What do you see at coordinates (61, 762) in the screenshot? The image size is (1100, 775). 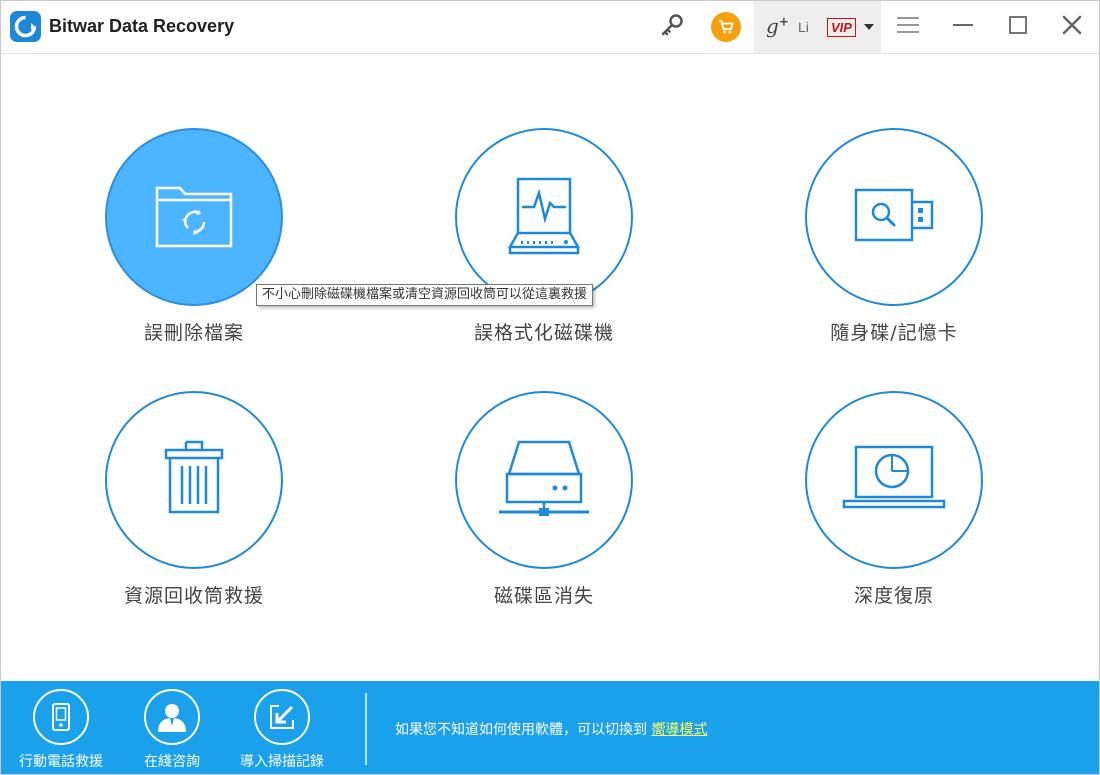 I see `bottom-item-label: 行動電話救援` at bounding box center [61, 762].